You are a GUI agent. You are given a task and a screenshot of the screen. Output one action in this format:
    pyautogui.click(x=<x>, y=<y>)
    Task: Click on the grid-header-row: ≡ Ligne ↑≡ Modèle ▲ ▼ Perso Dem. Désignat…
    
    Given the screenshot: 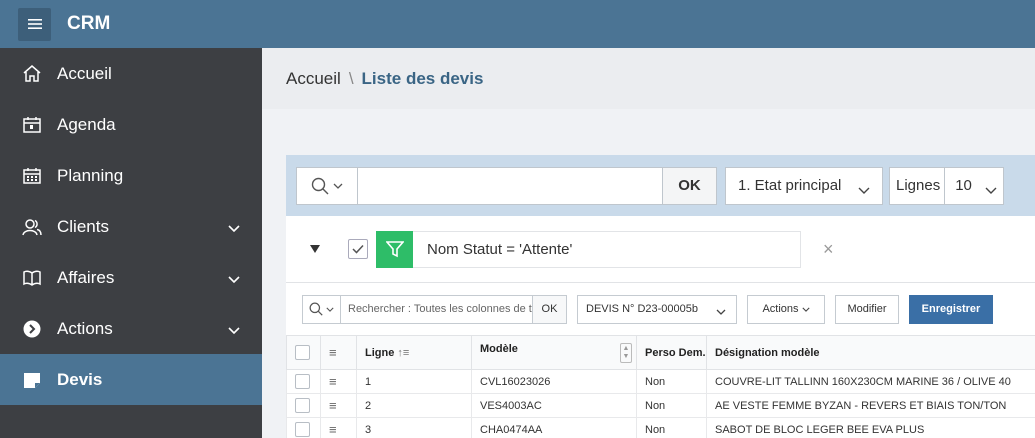 What is the action you would take?
    pyautogui.click(x=660, y=352)
    